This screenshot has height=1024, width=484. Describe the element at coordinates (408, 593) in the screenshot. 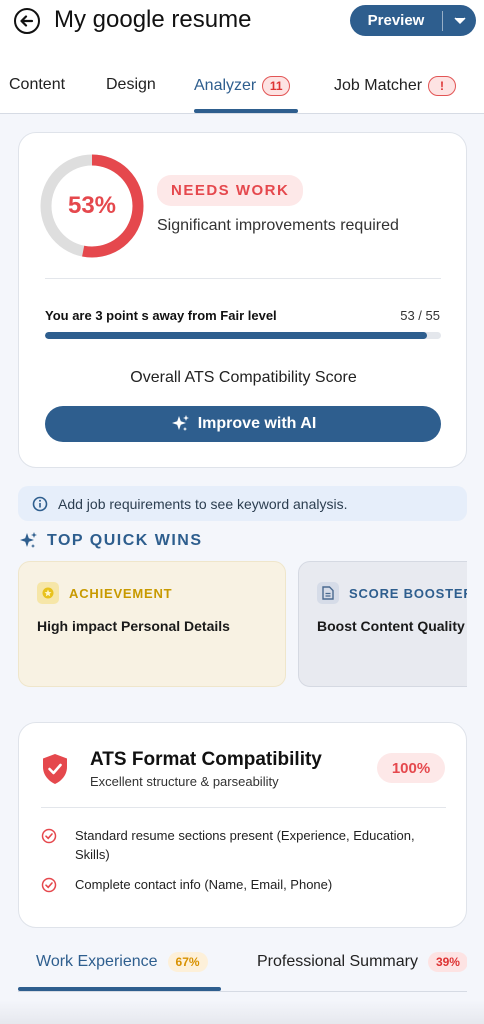

I see `quick-win-tag-label: SCORE BOOSTER` at that location.